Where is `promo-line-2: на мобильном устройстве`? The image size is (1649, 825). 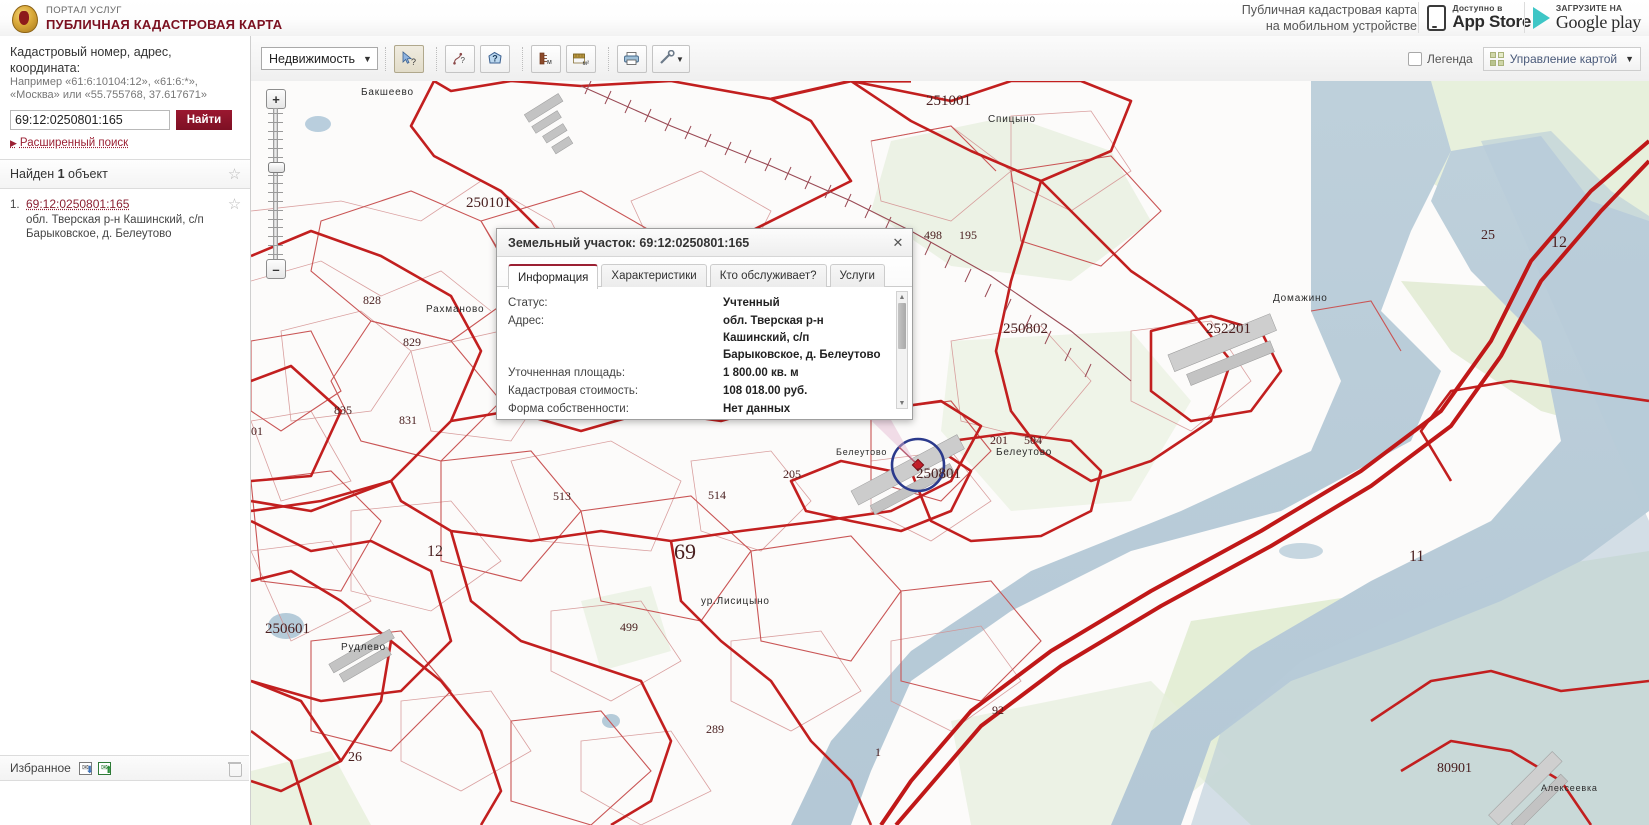 promo-line-2: на мобильном устройстве is located at coordinates (1341, 26).